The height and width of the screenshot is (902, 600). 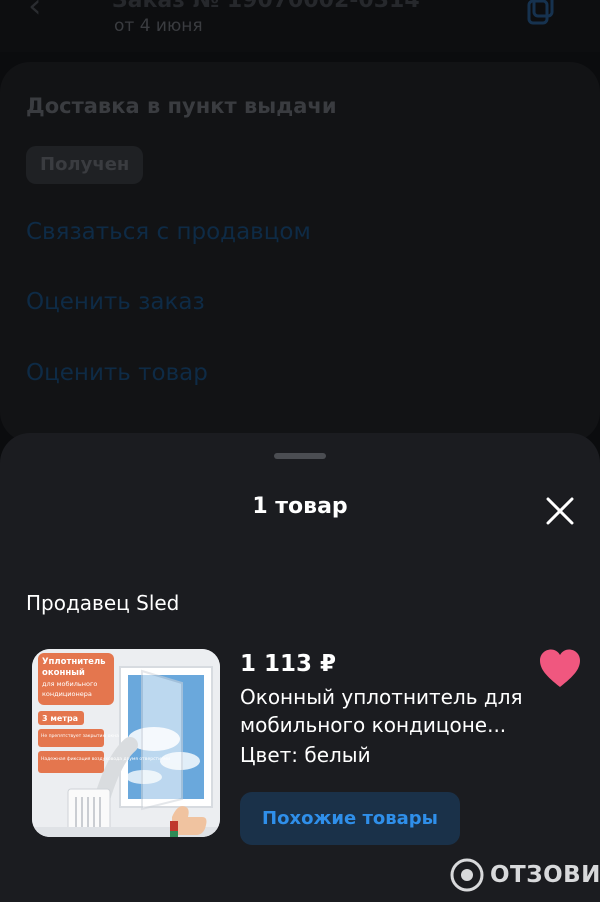 What do you see at coordinates (560, 511) in the screenshot?
I see `close-icon` at bounding box center [560, 511].